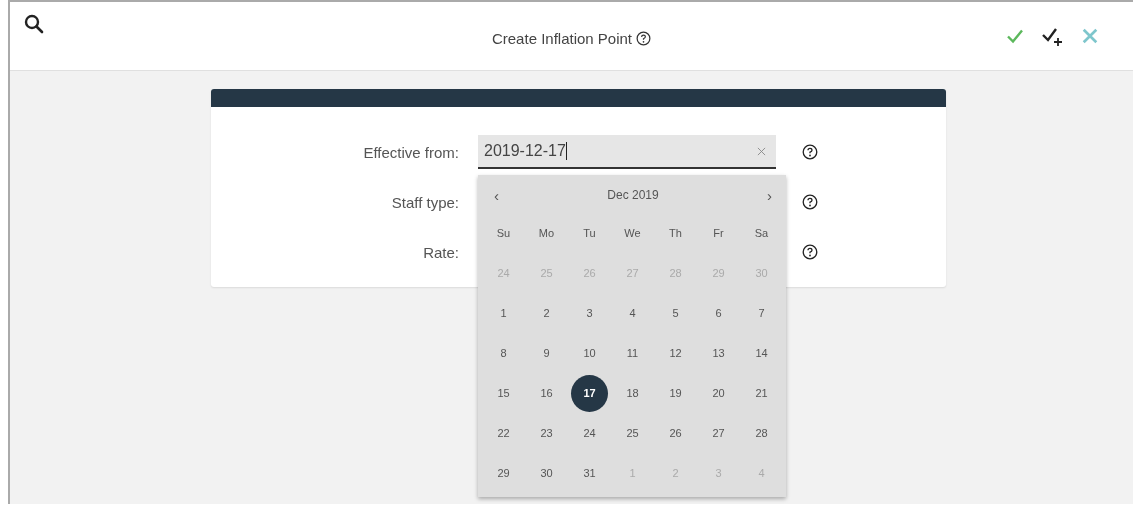 This screenshot has height=506, width=1133. Describe the element at coordinates (675, 233) in the screenshot. I see `weekday-label: Th` at that location.